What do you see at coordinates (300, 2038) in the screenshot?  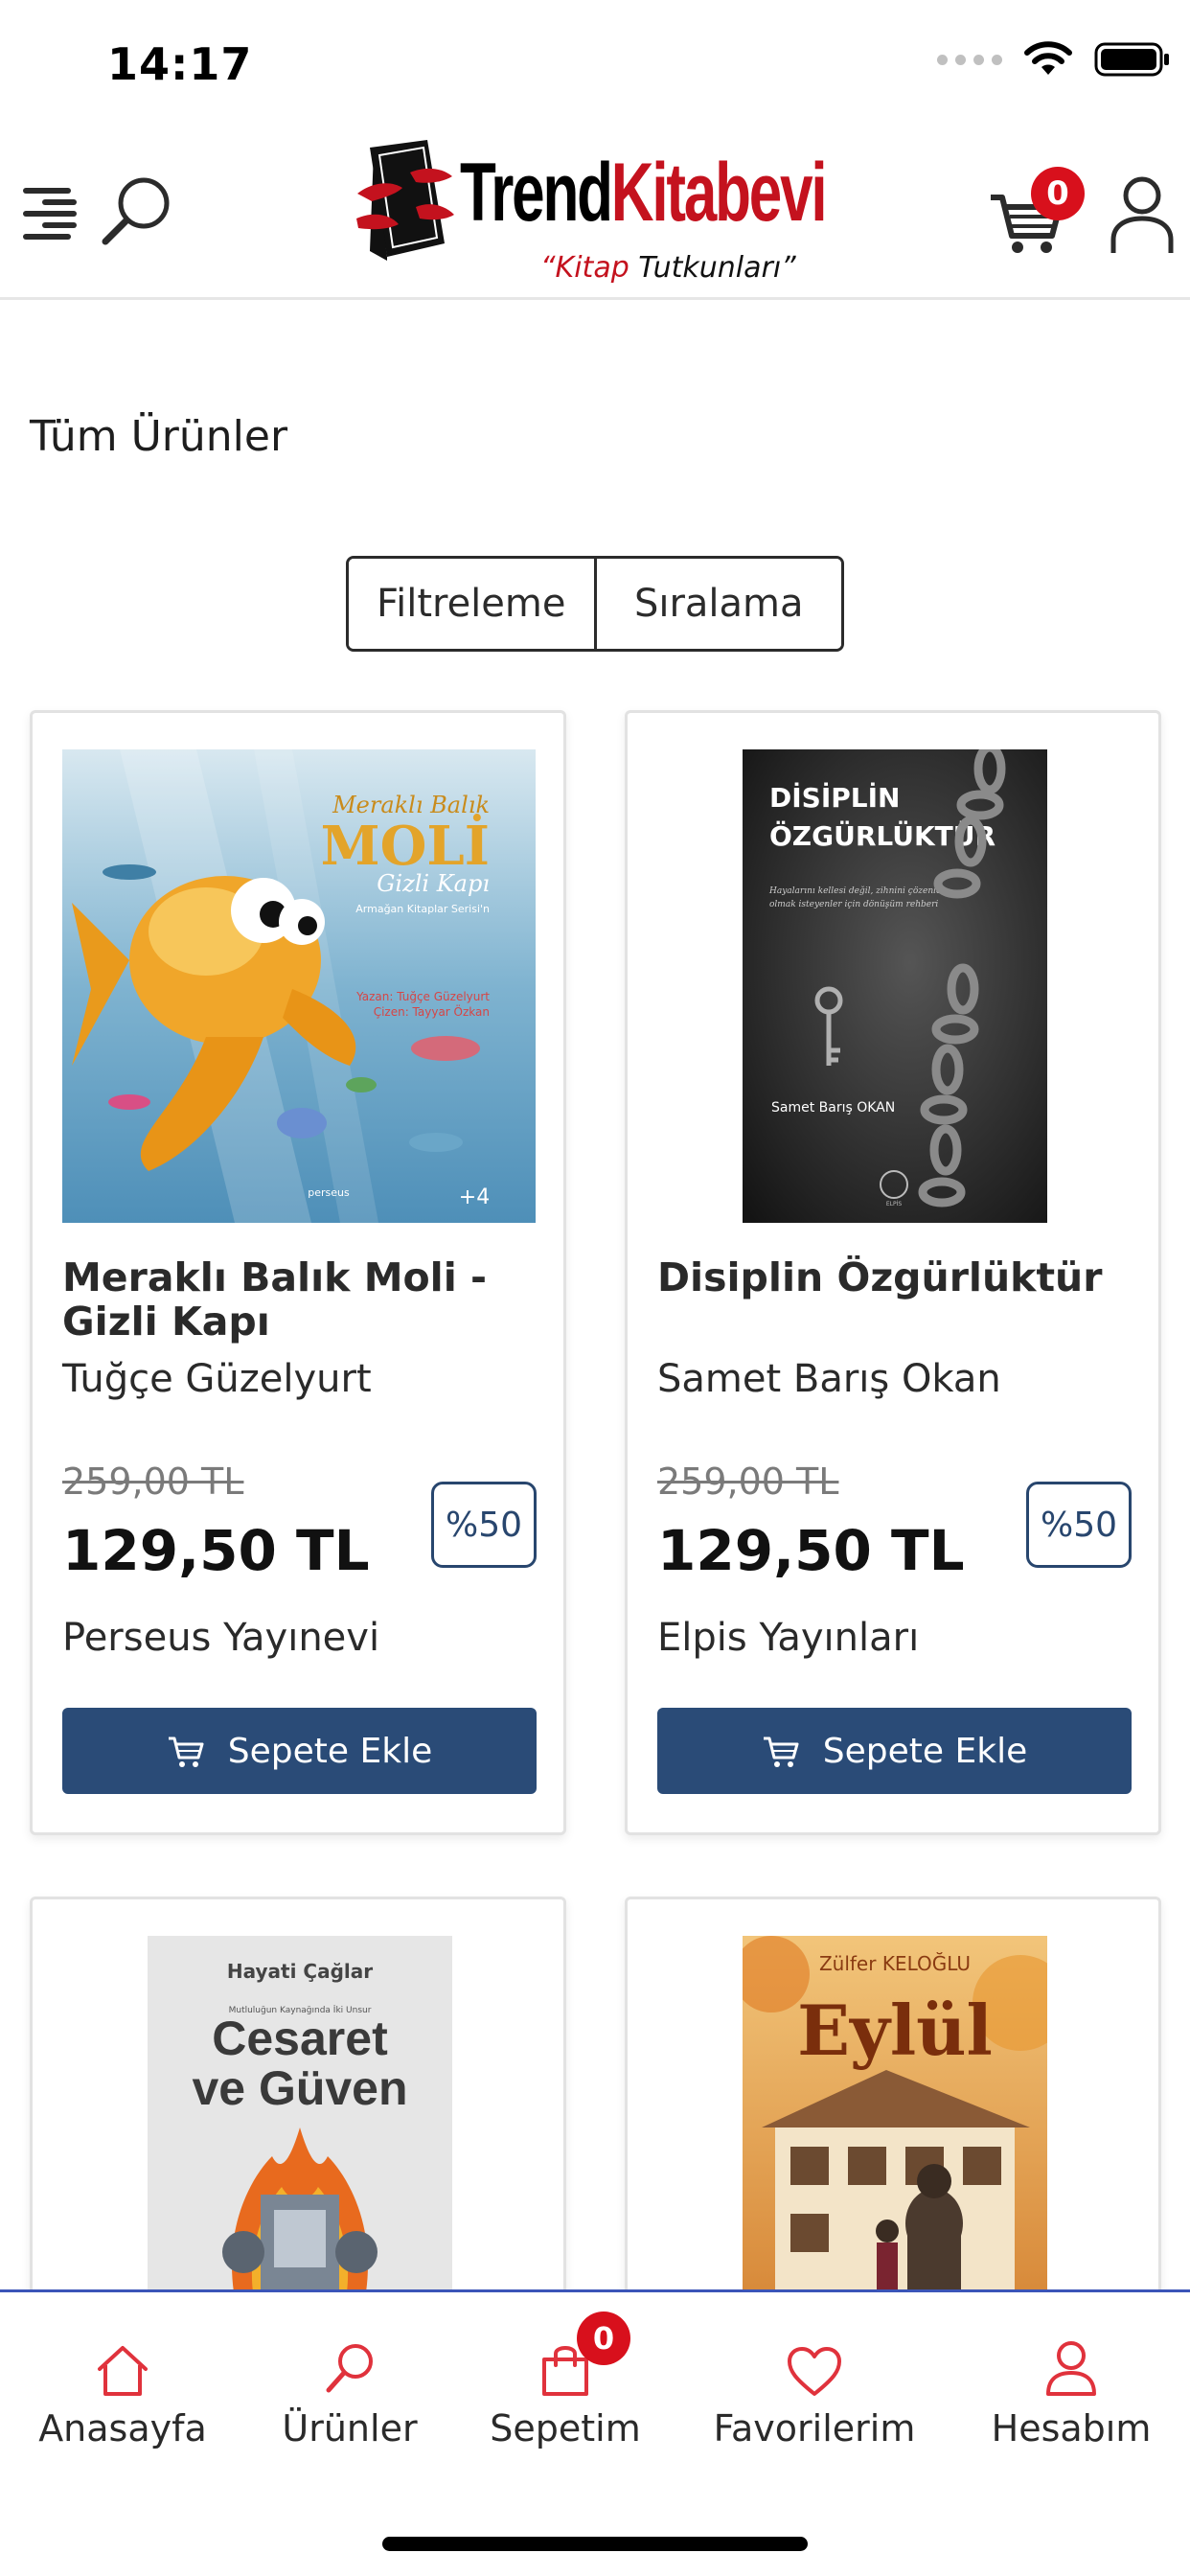 I see `svg-text: Cesaret` at bounding box center [300, 2038].